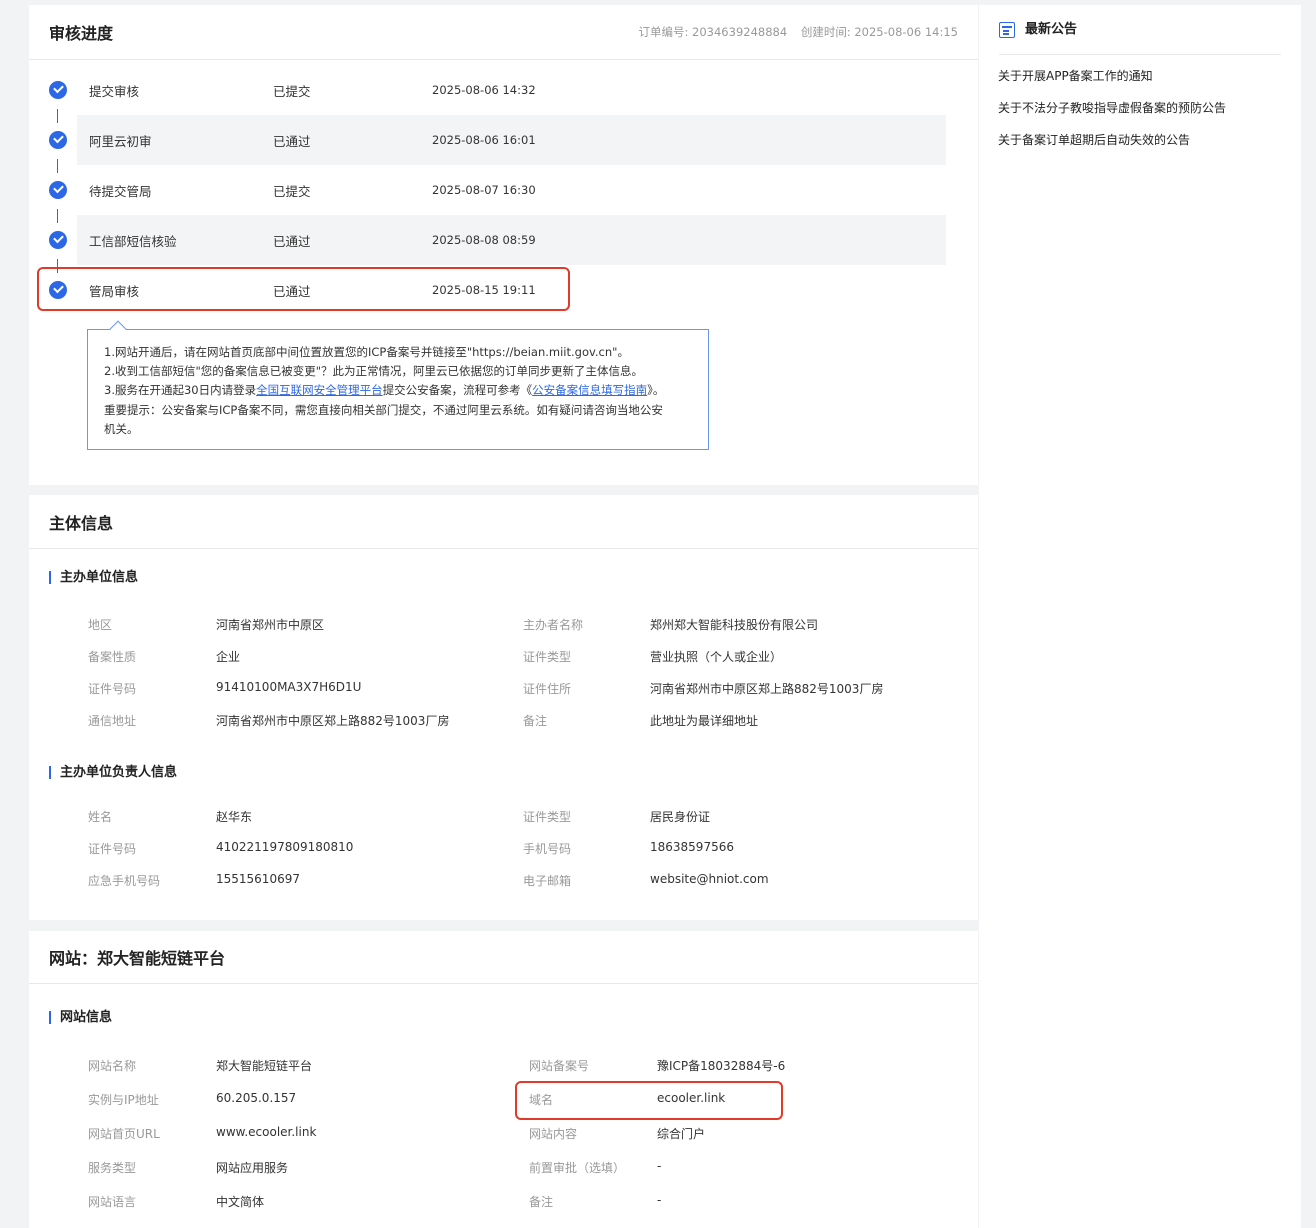 This screenshot has width=1316, height=1228. Describe the element at coordinates (547, 849) in the screenshot. I see `field-label: 手机号码` at that location.